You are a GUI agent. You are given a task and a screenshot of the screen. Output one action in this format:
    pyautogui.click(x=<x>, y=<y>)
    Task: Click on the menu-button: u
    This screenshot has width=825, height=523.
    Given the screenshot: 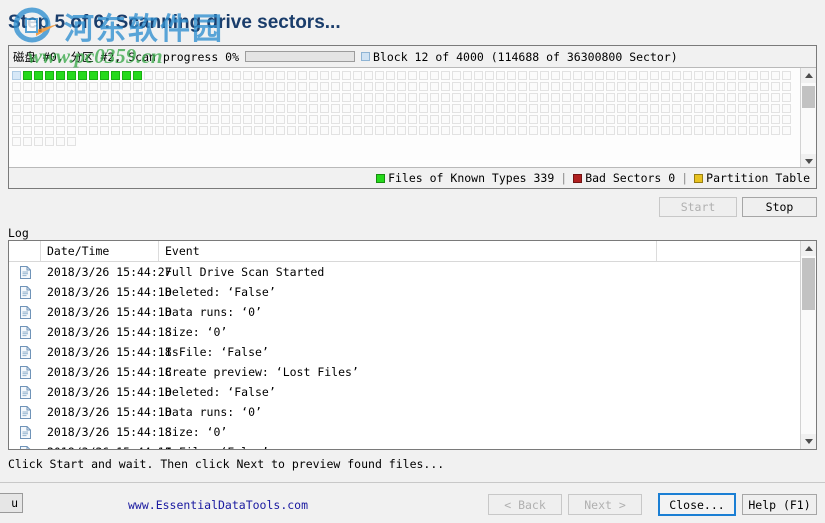 What is the action you would take?
    pyautogui.click(x=11, y=503)
    